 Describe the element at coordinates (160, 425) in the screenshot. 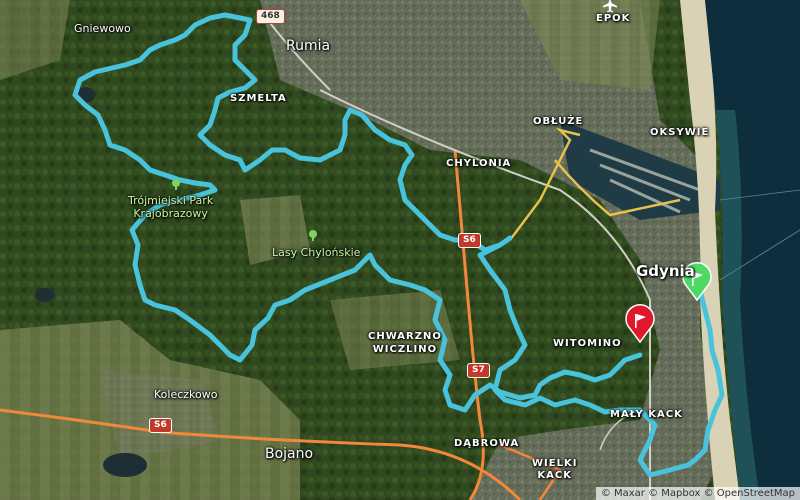

I see `road-shield-s6: S6` at that location.